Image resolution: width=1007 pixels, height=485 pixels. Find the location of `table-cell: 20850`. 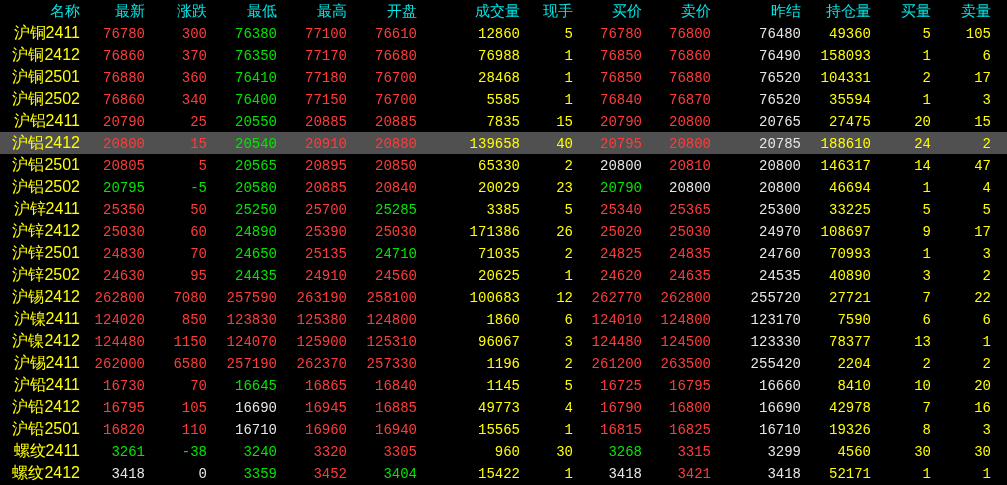

table-cell: 20850 is located at coordinates (396, 166).